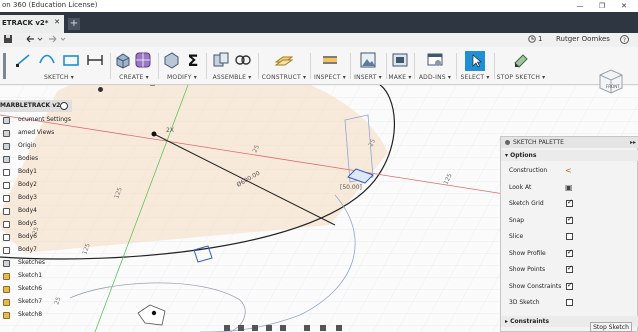  What do you see at coordinates (154, 313) in the screenshot?
I see `lower-center-point` at bounding box center [154, 313].